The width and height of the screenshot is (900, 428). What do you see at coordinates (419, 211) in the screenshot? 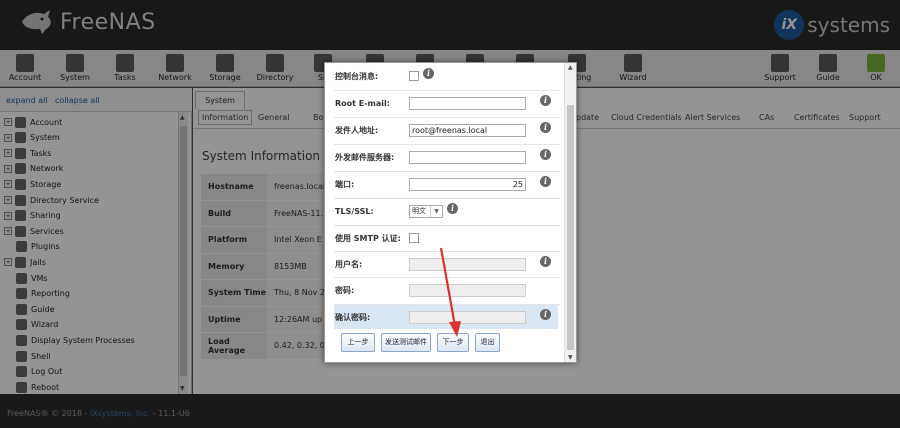
I see `select-value: 明文` at bounding box center [419, 211].